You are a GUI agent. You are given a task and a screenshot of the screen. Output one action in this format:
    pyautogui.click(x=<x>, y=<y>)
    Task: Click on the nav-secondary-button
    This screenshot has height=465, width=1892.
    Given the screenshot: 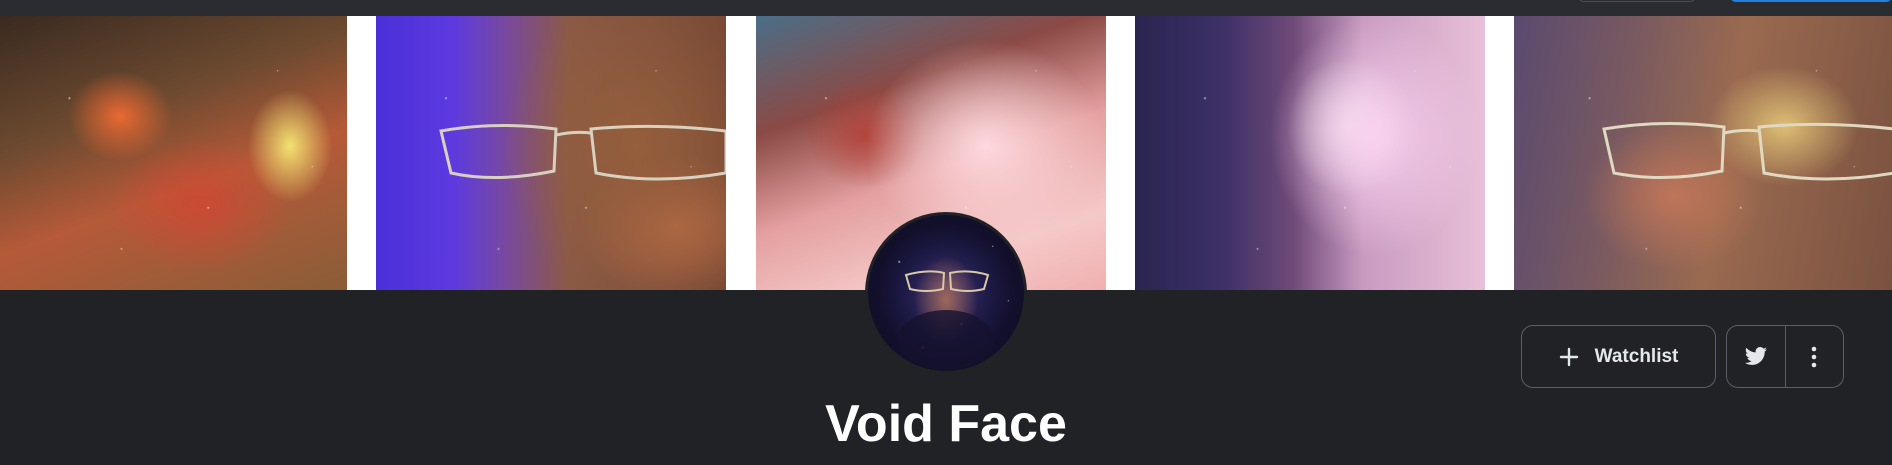 What is the action you would take?
    pyautogui.click(x=1637, y=1)
    